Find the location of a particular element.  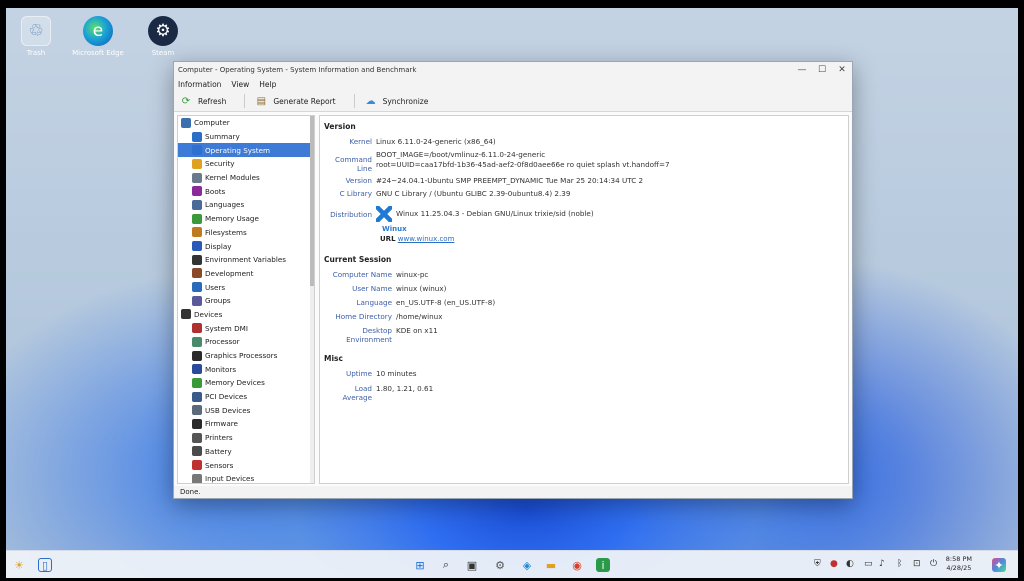

task-view-icon: ▣ is located at coordinates (472, 565).